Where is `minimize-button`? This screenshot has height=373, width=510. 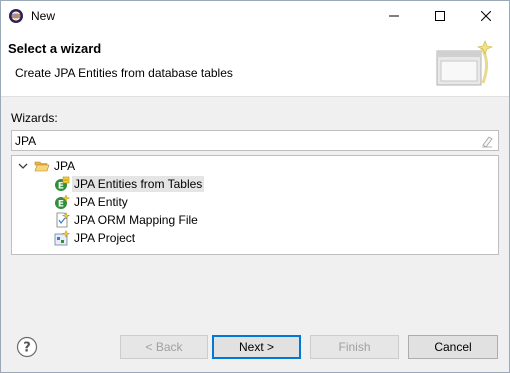 minimize-button is located at coordinates (394, 16).